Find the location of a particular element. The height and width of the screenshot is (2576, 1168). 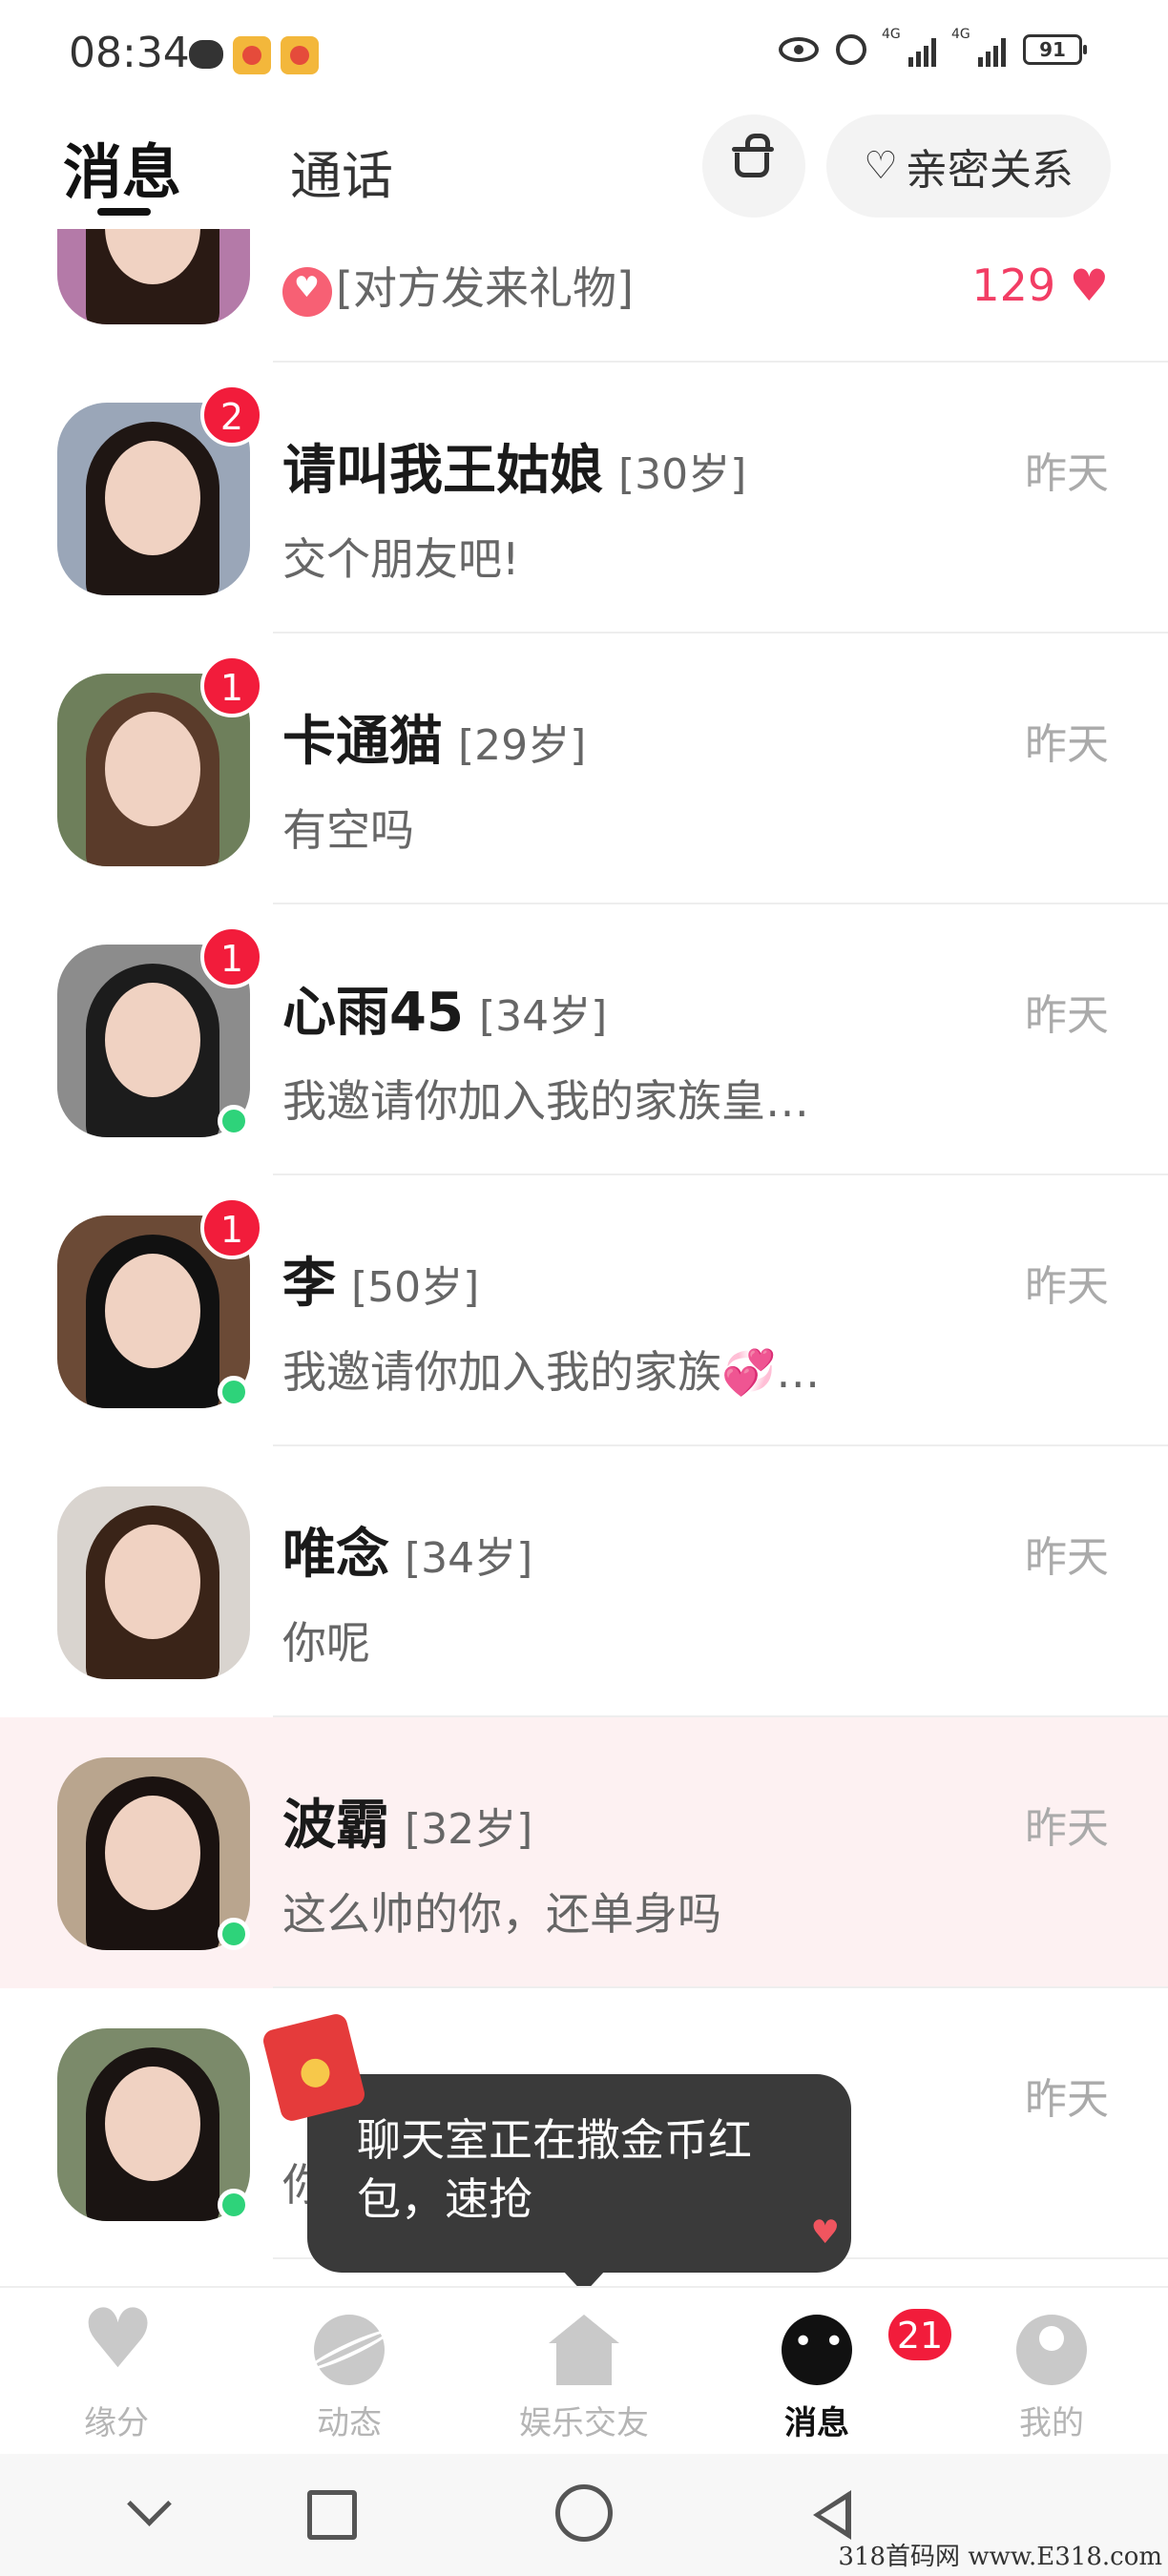

back-button is located at coordinates (834, 2513).